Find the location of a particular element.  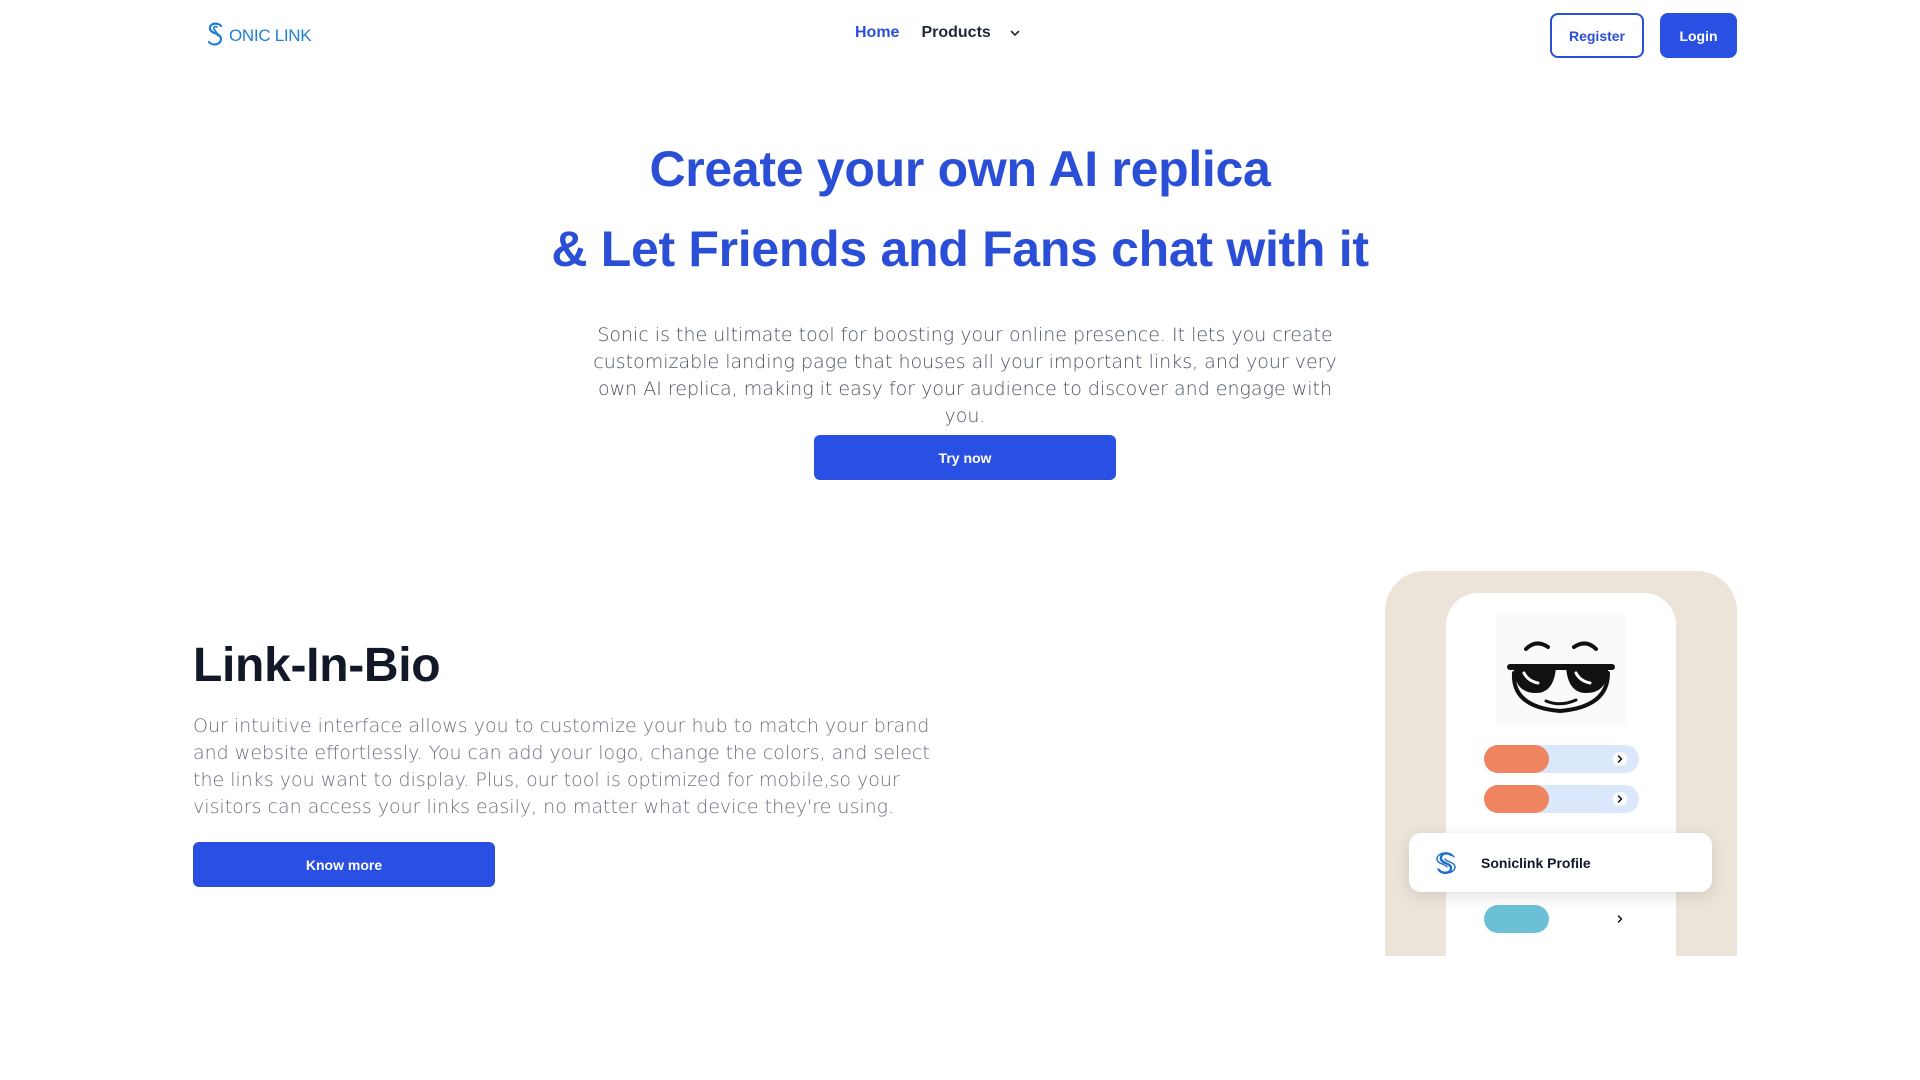

header: ONIC LINK Home Products Register Login is located at coordinates (960, 35).